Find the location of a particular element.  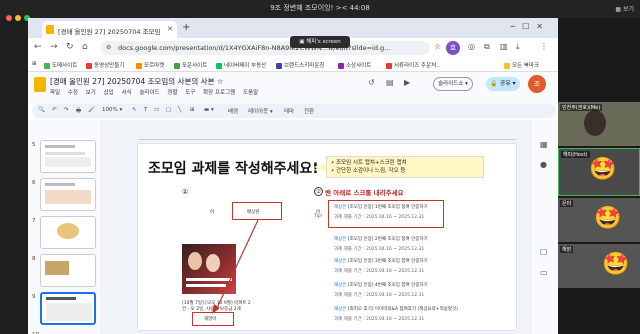

sidebar-icon: ▥ is located at coordinates (504, 46).